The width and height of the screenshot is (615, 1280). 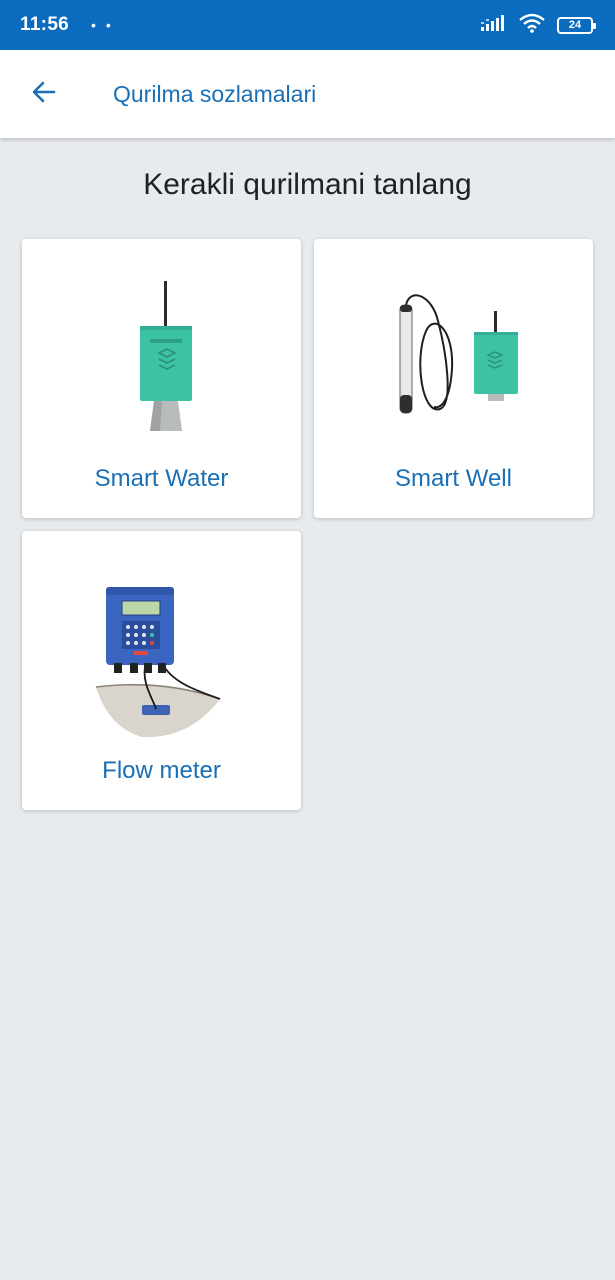 I want to click on app-bar-title: Qurilma sozlamalari, so click(x=215, y=93).